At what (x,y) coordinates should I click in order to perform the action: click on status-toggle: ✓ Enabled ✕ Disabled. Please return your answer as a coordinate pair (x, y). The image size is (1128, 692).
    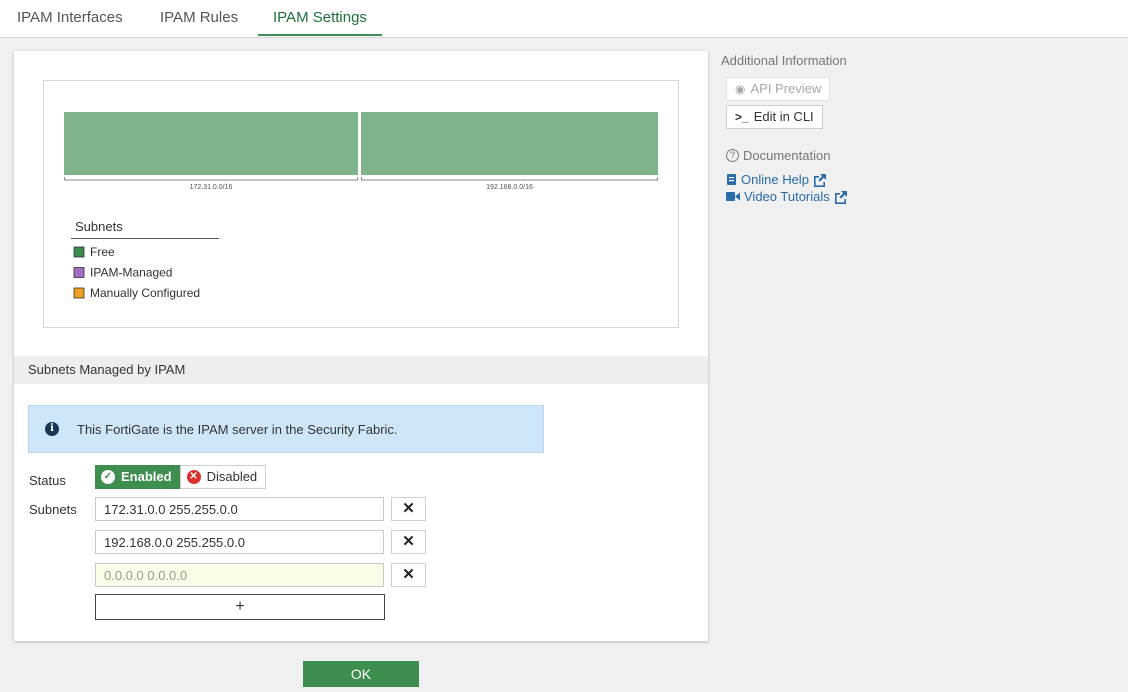
    Looking at the image, I should click on (181, 477).